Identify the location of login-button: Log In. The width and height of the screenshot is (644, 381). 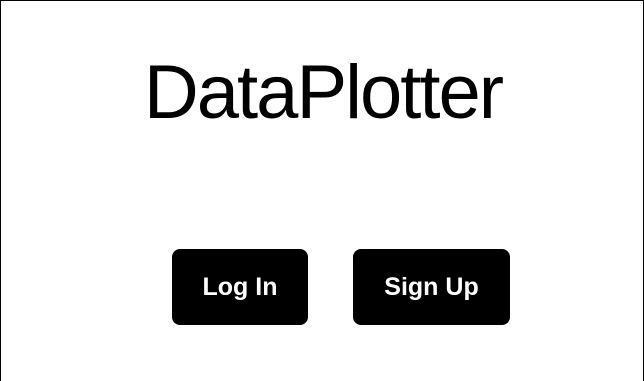
(240, 287).